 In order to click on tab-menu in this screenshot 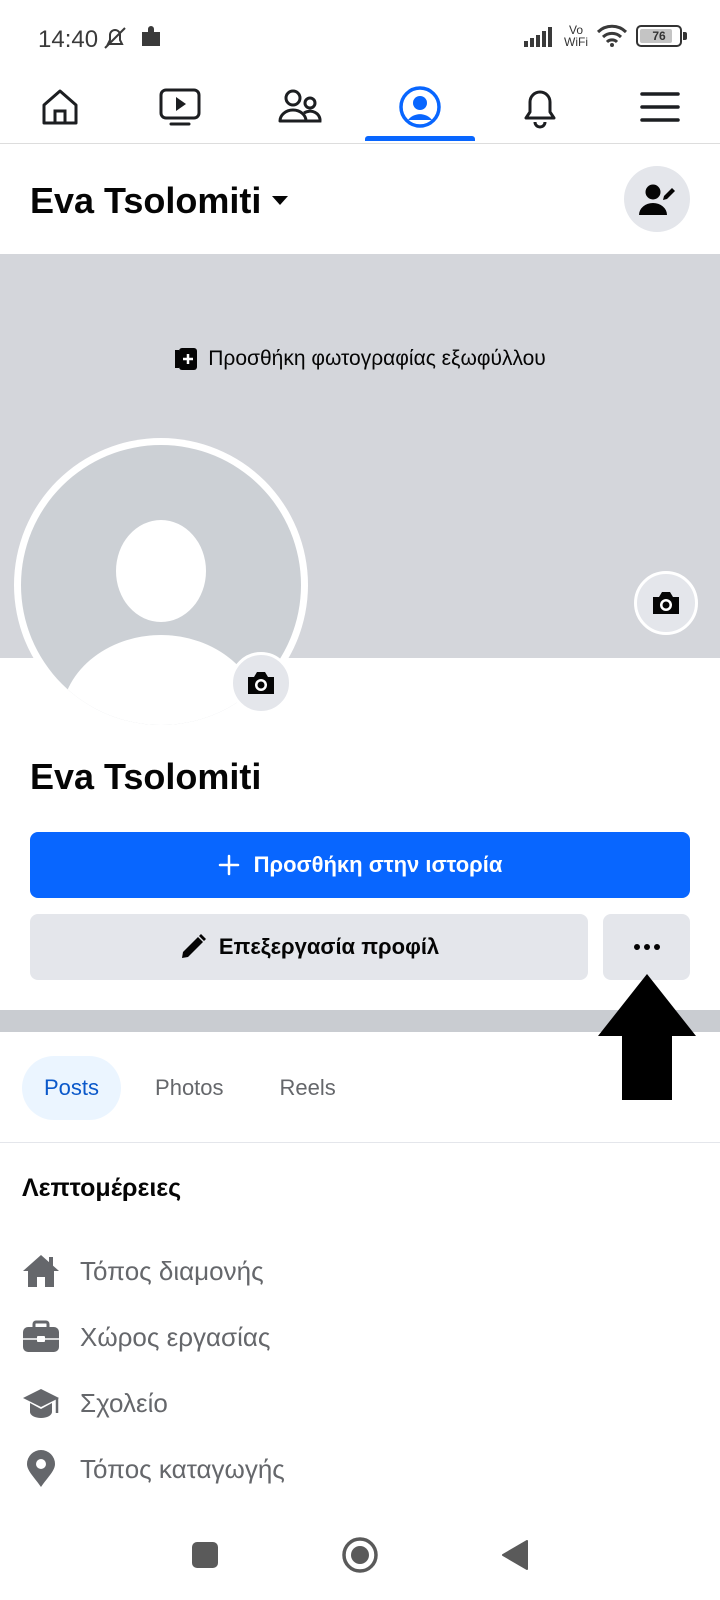, I will do `click(660, 107)`.